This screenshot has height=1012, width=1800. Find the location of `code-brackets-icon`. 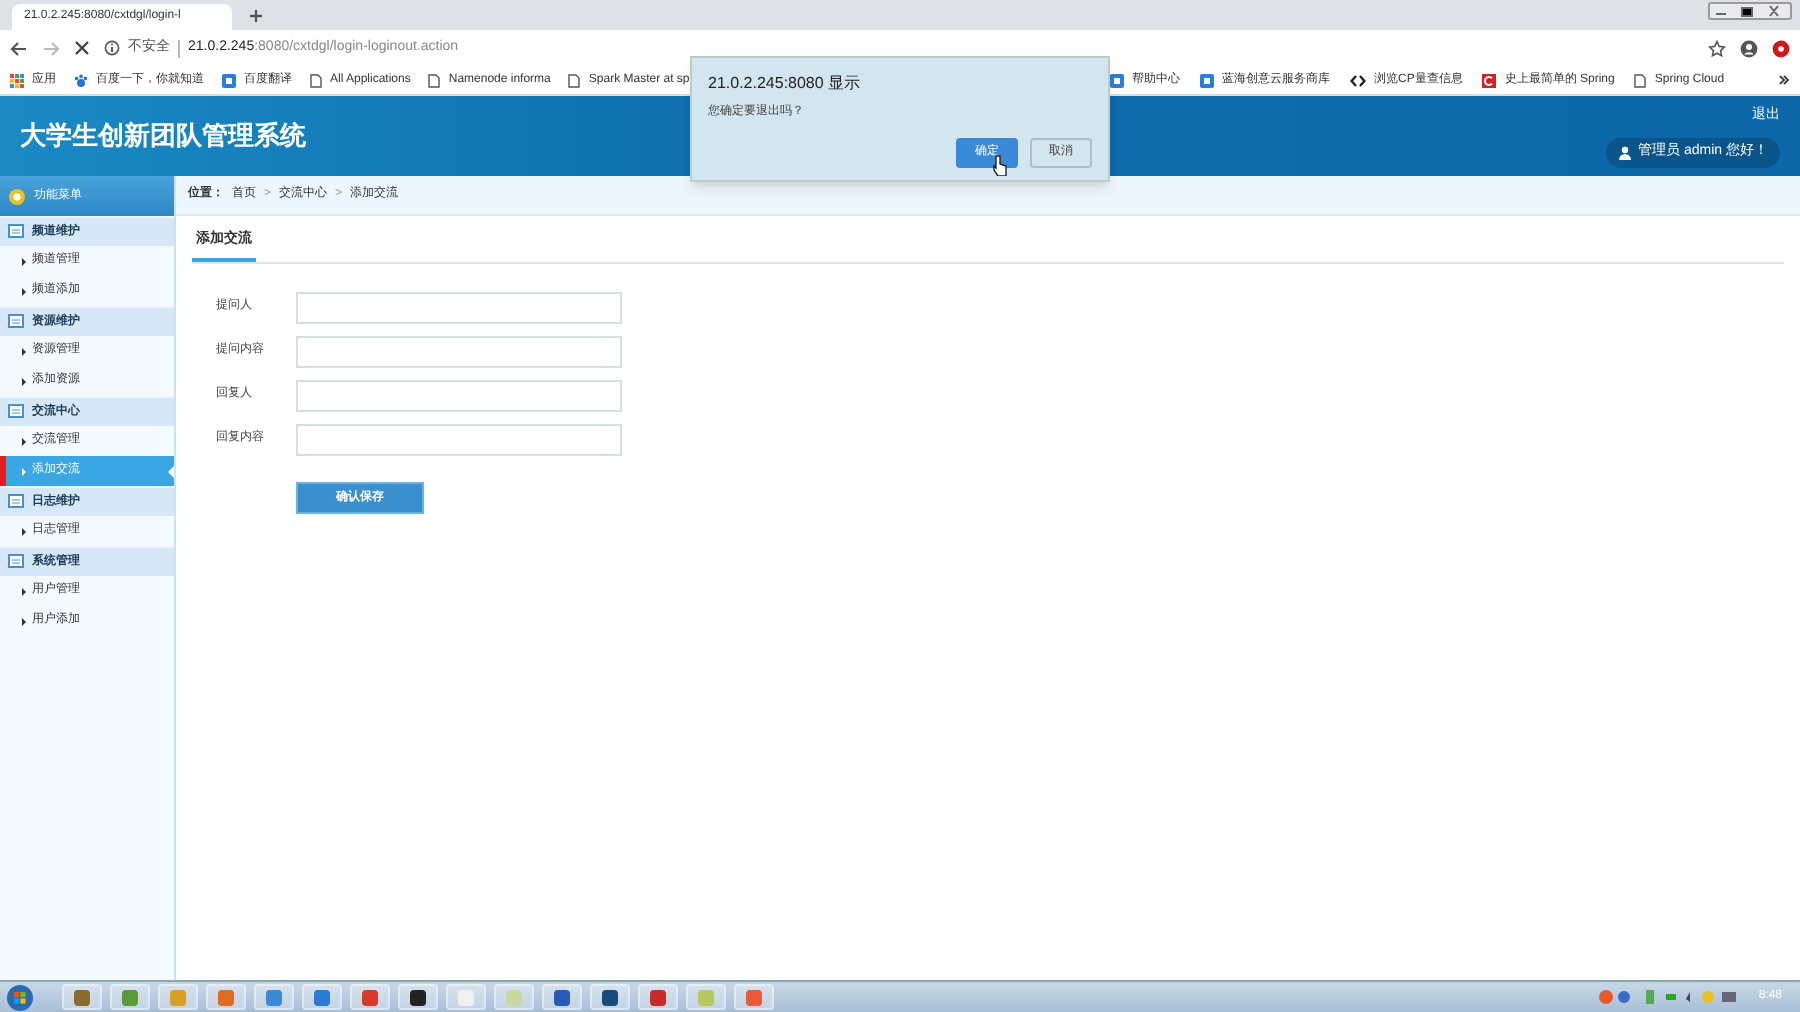

code-brackets-icon is located at coordinates (1358, 80).